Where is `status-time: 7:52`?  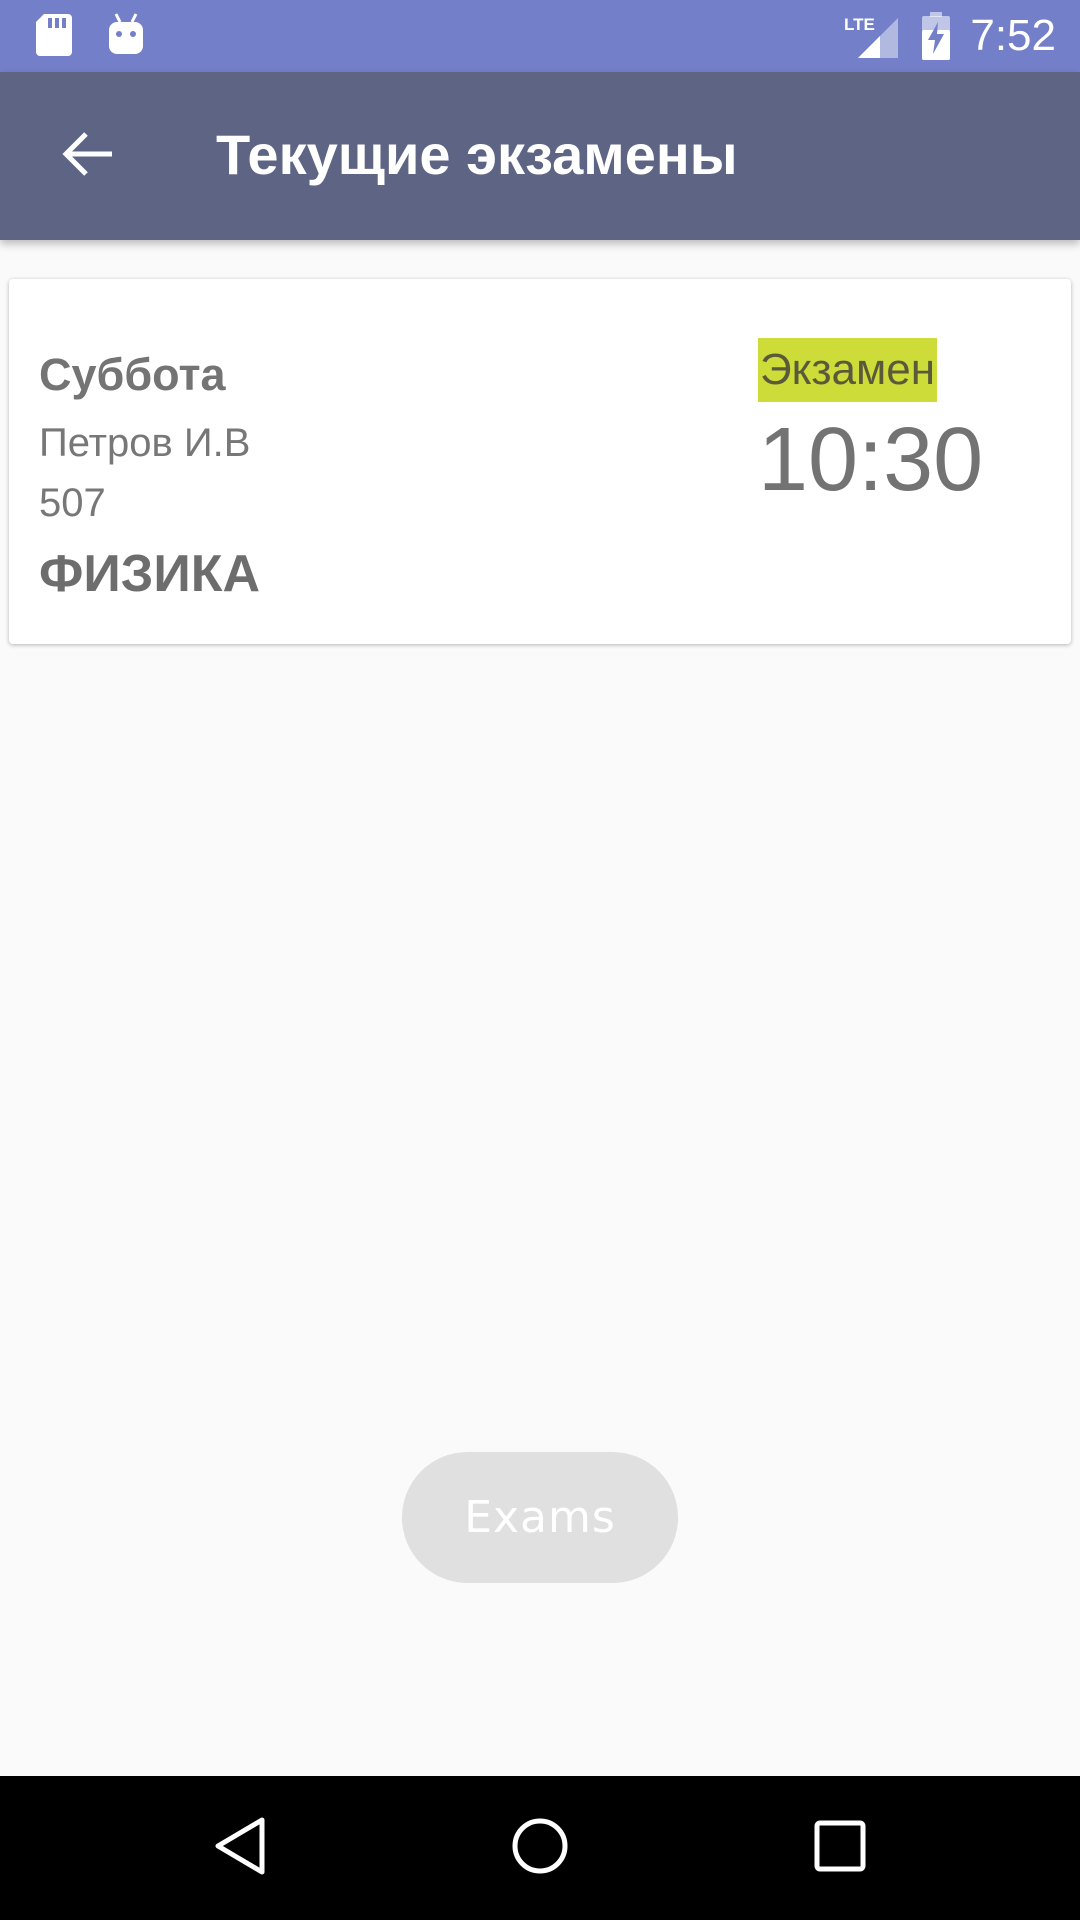
status-time: 7:52 is located at coordinates (1013, 35).